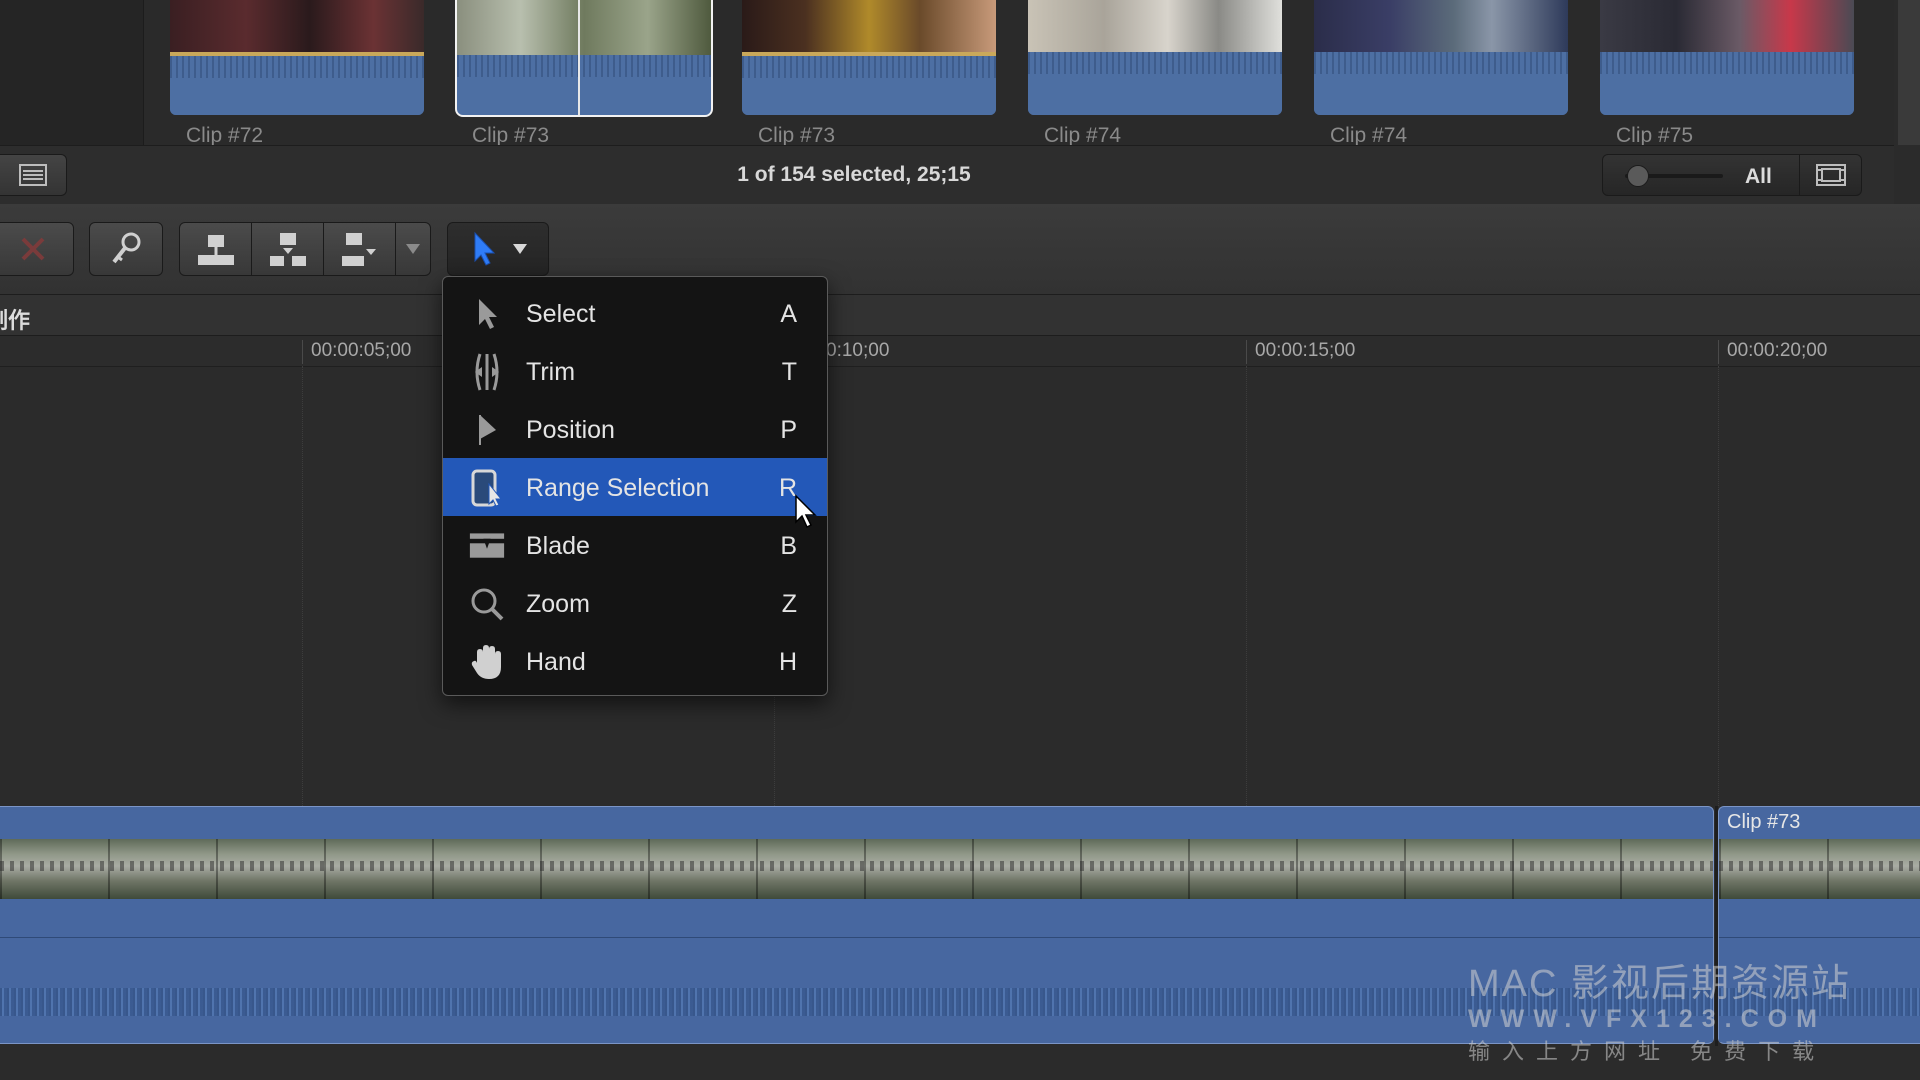 The width and height of the screenshot is (1920, 1080). I want to click on viewer-edge, so click(1909, 72).